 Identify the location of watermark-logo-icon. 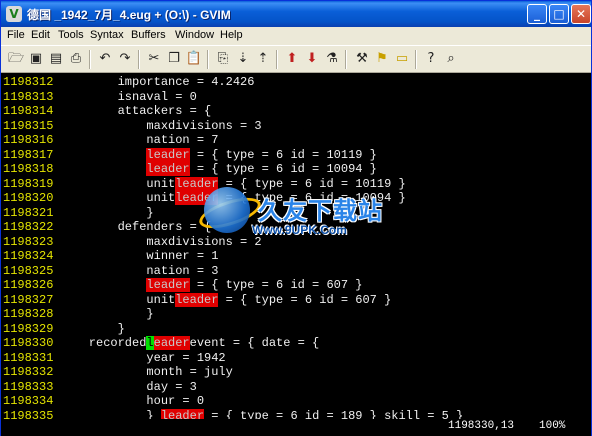
(227, 210).